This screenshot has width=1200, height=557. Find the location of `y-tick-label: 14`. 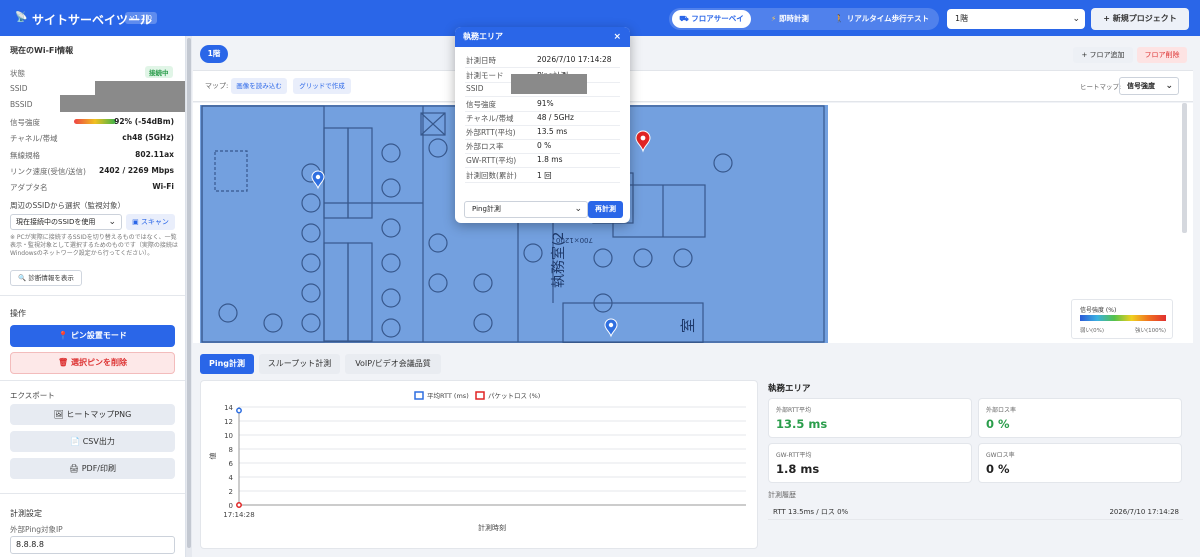

y-tick-label: 14 is located at coordinates (228, 408).